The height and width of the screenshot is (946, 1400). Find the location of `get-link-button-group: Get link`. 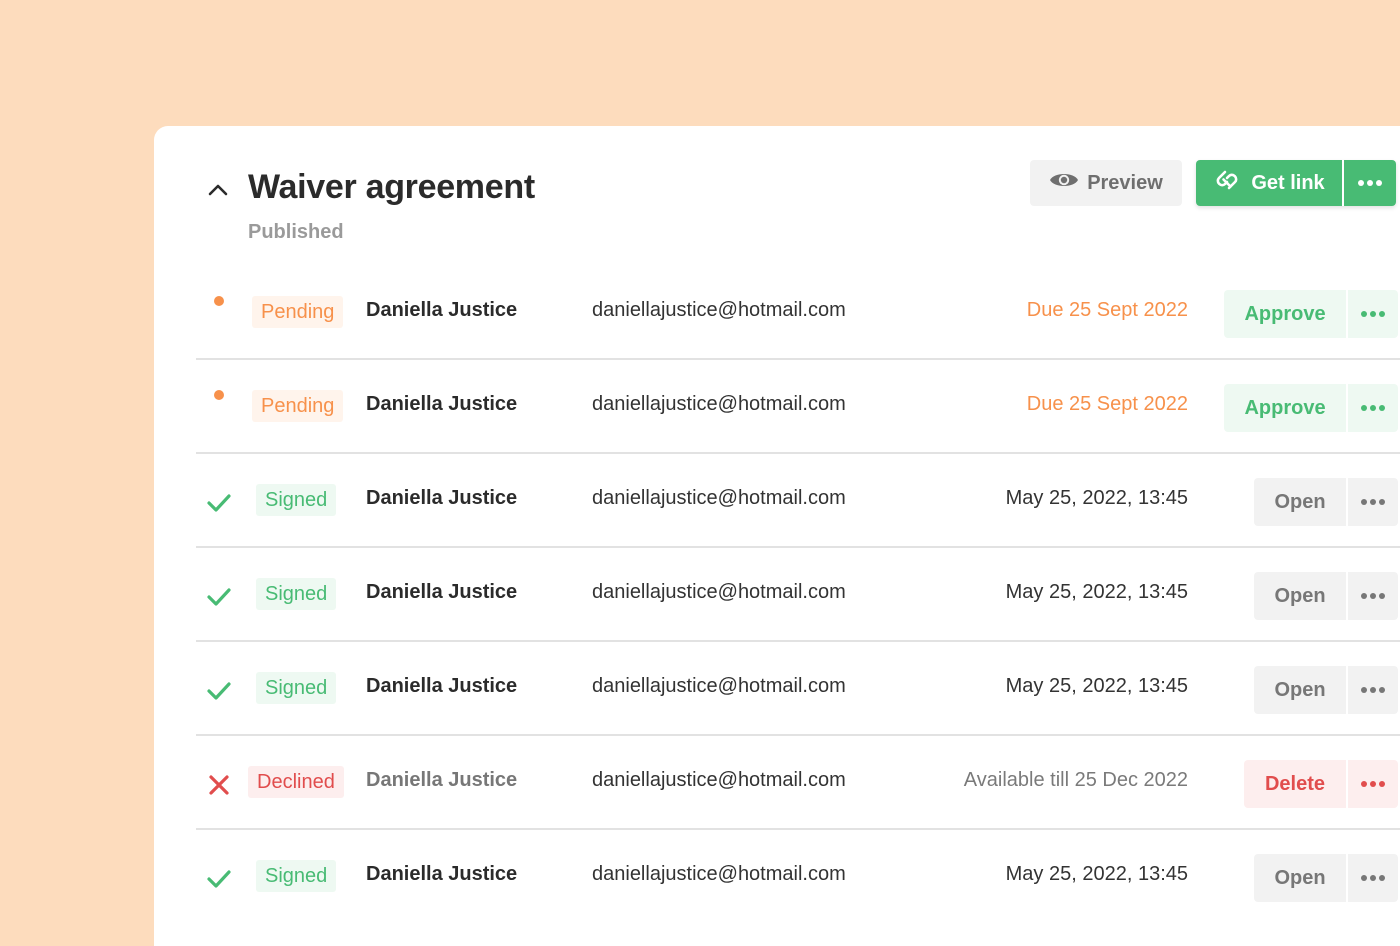

get-link-button-group: Get link is located at coordinates (1296, 183).